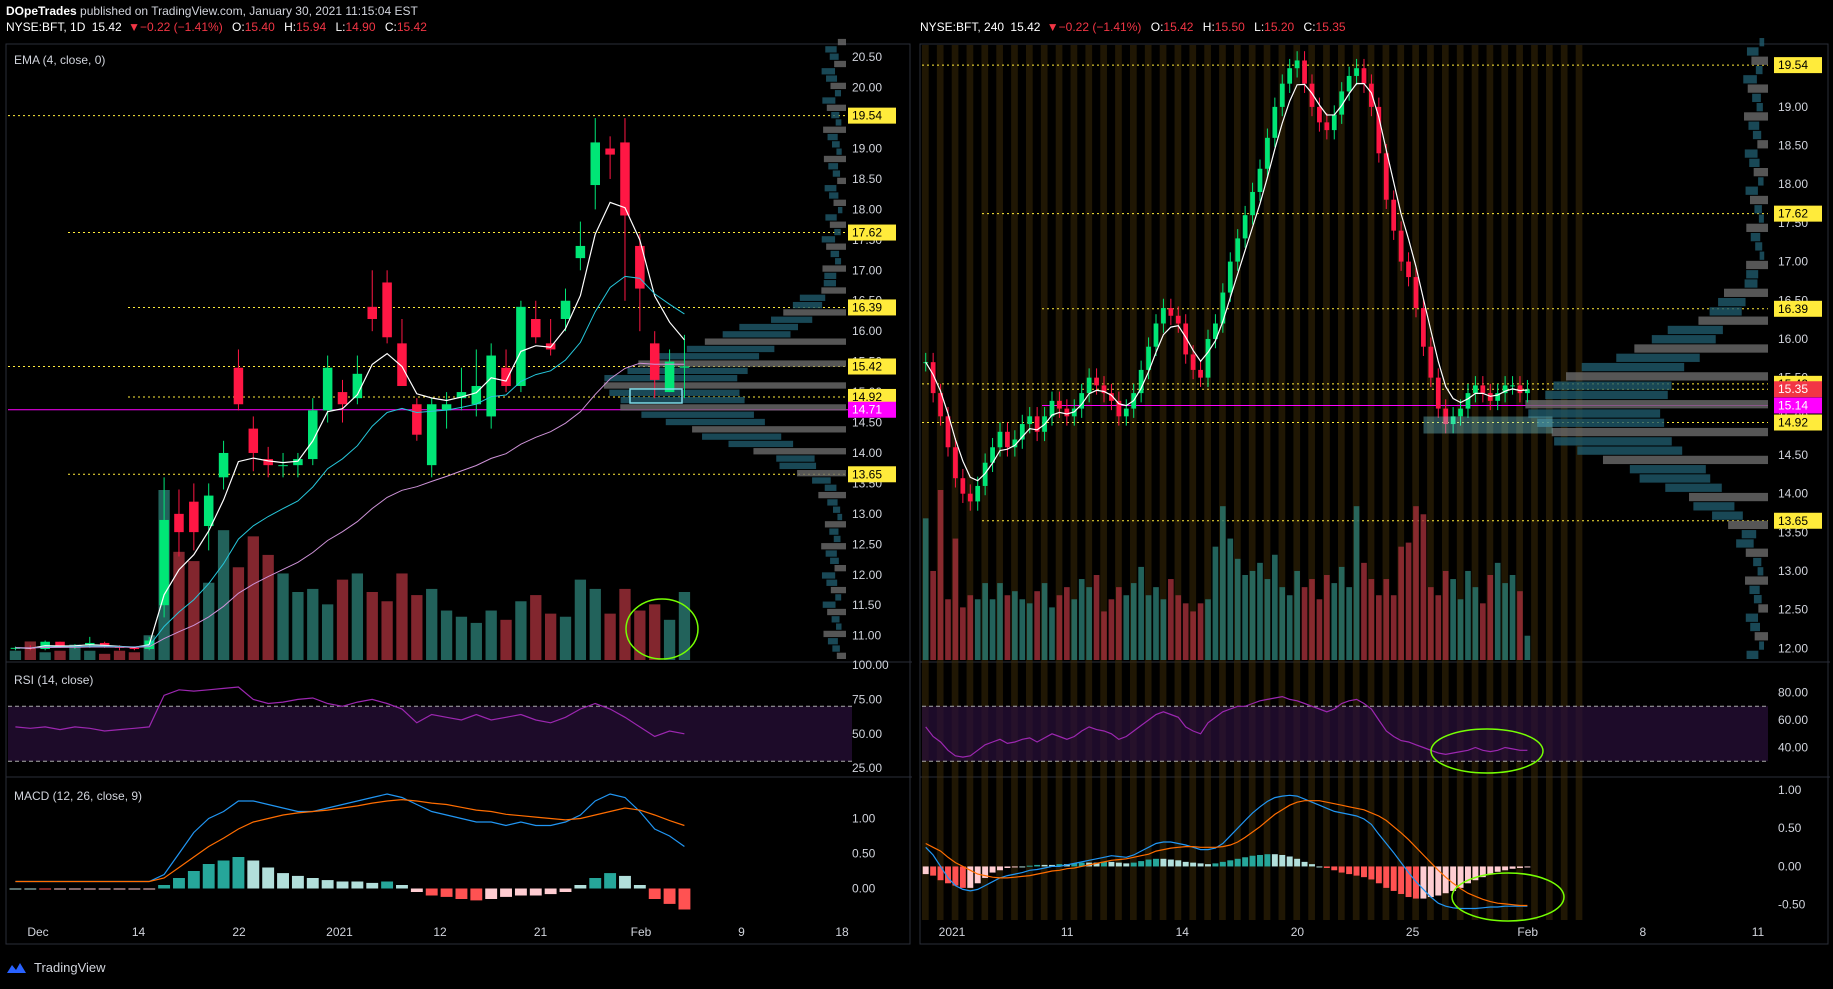  What do you see at coordinates (1793, 423) in the screenshot?
I see `price-label: 14.92` at bounding box center [1793, 423].